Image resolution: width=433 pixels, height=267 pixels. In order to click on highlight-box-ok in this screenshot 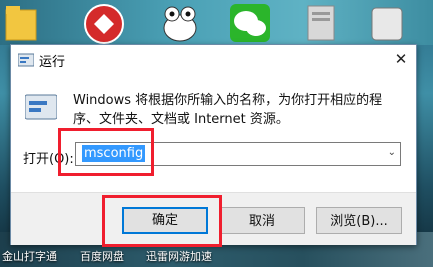, I will do `click(162, 221)`.